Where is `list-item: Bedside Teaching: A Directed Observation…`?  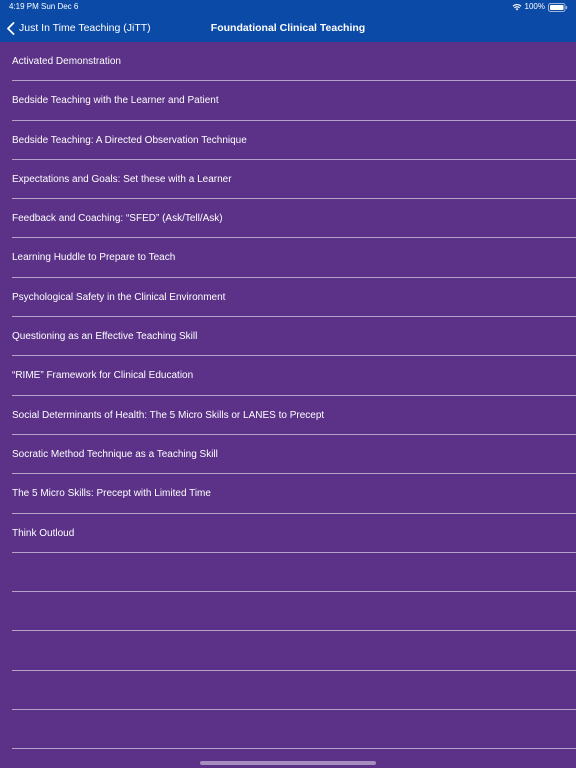
list-item: Bedside Teaching: A Directed Observation… is located at coordinates (294, 140).